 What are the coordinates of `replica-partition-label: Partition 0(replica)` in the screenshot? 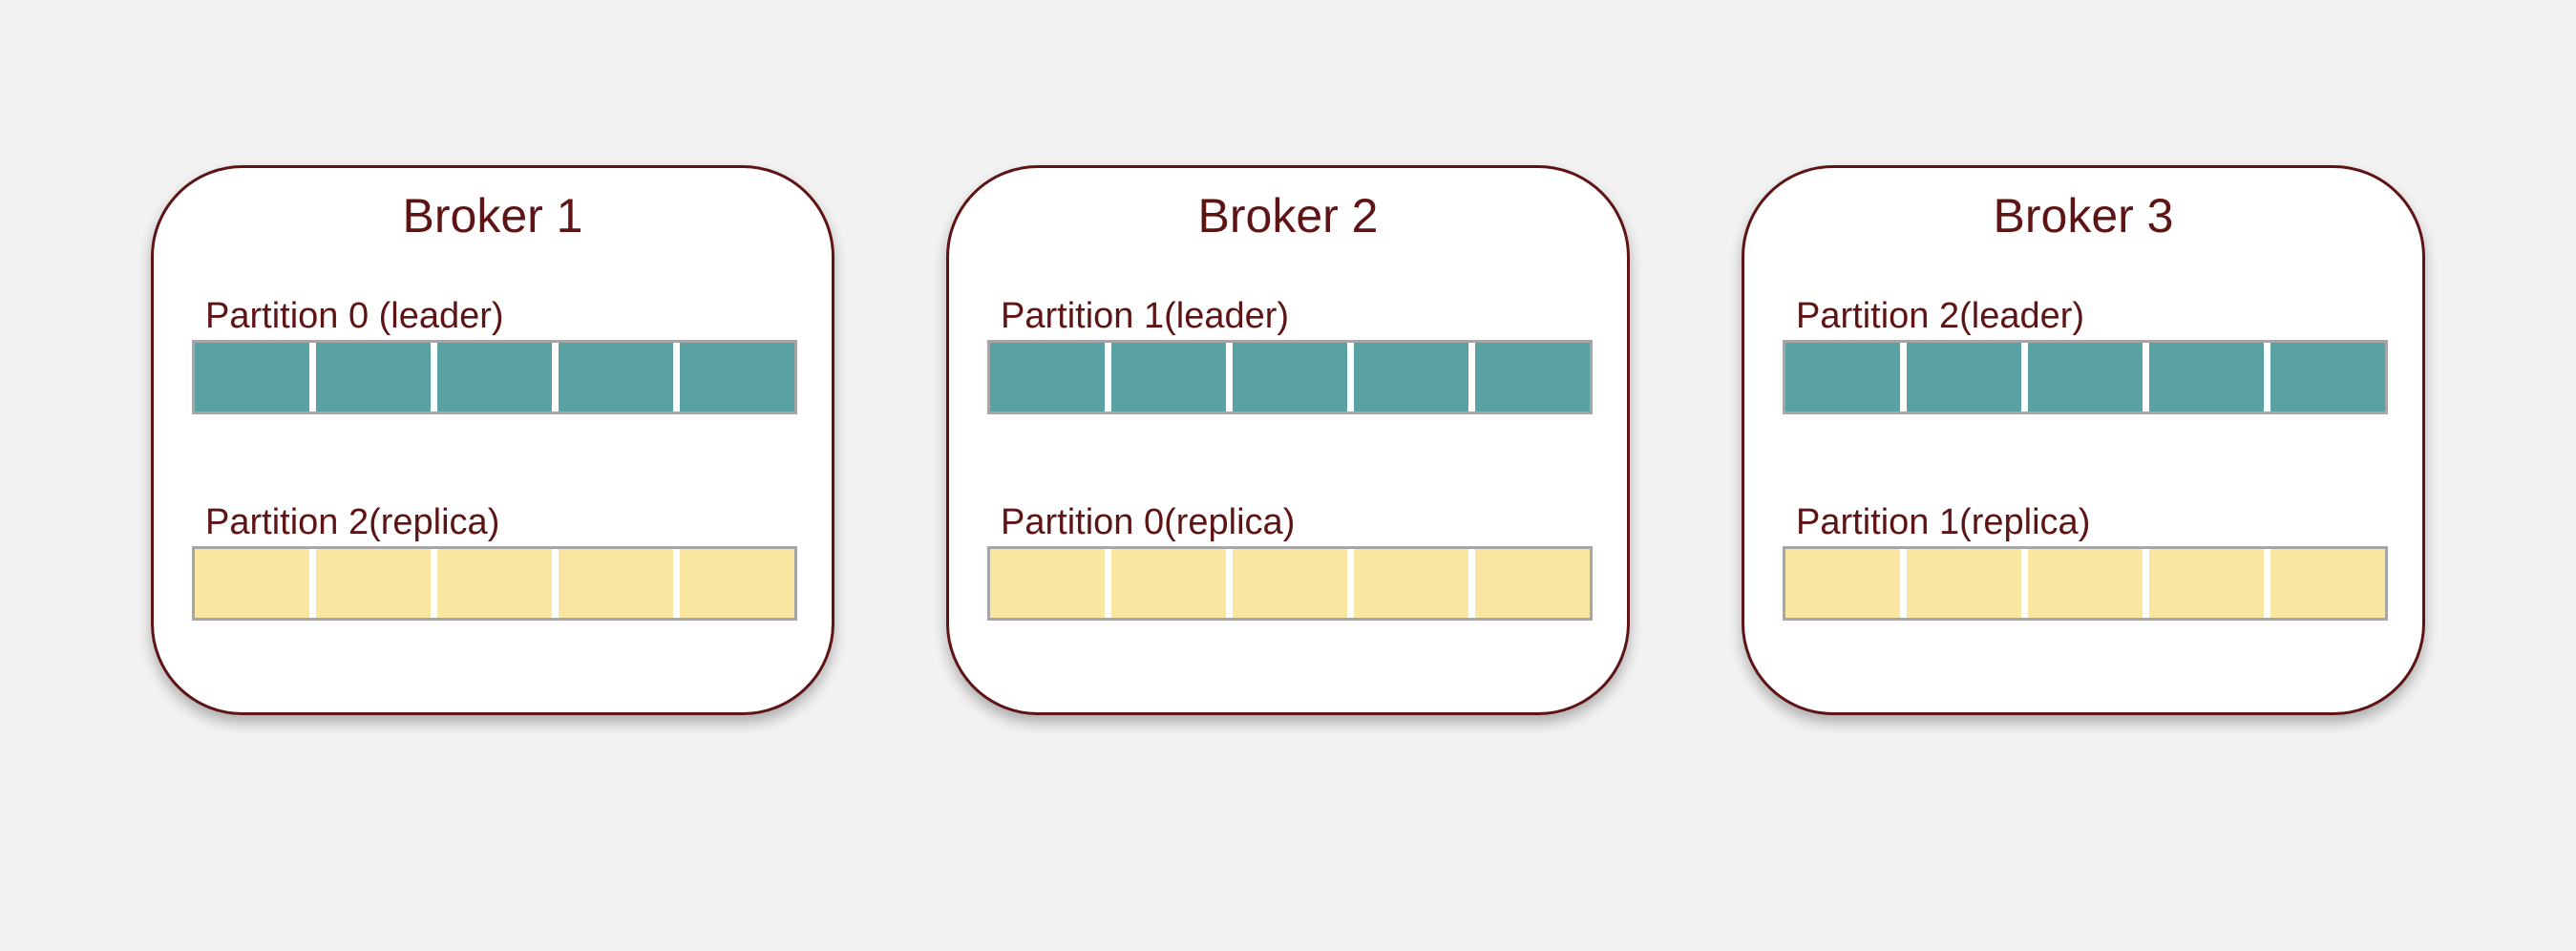 It's located at (1148, 522).